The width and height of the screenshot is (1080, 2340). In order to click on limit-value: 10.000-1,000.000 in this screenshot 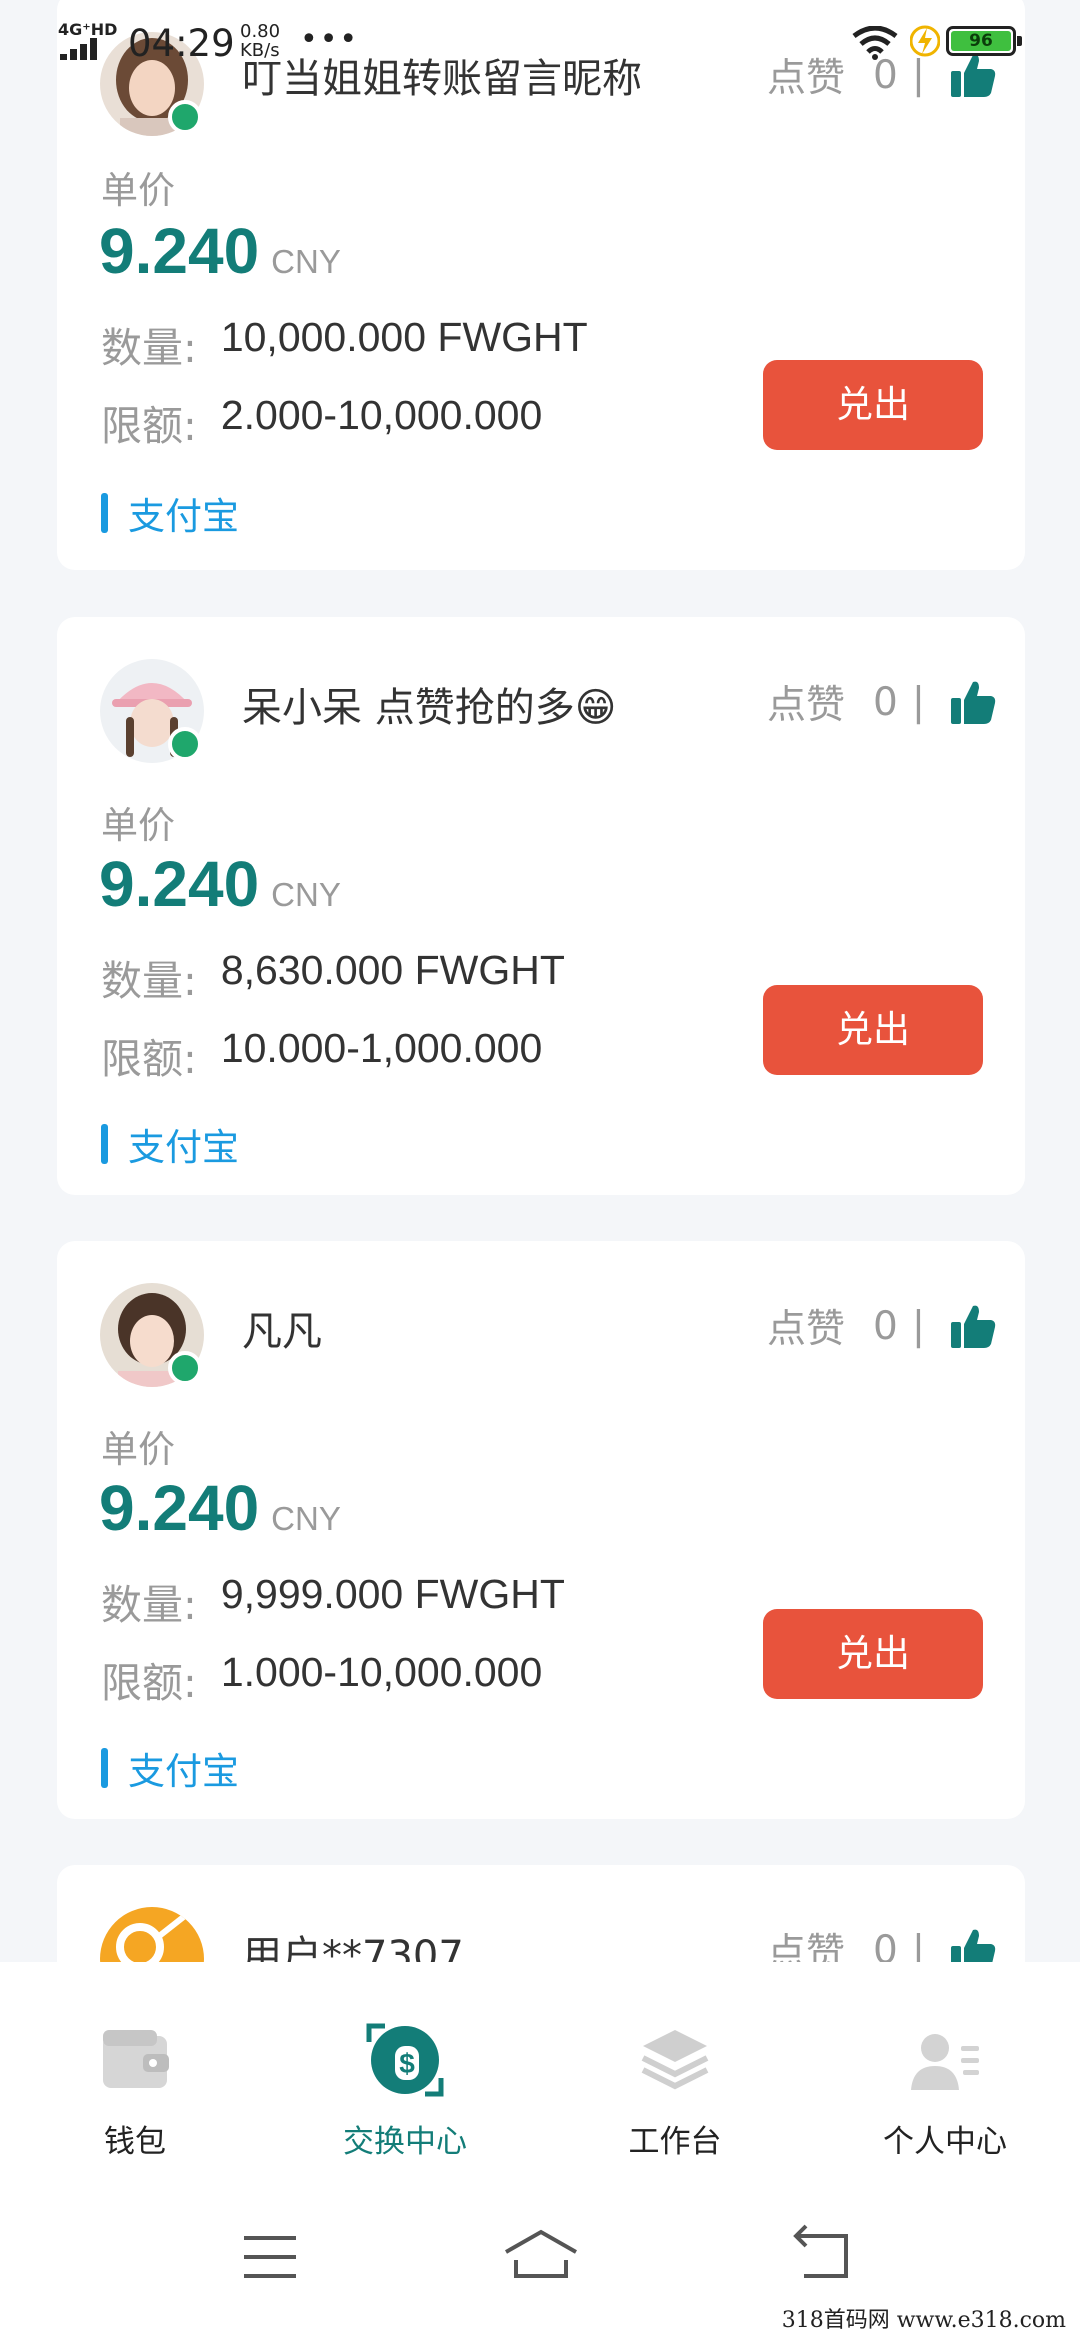, I will do `click(381, 1048)`.